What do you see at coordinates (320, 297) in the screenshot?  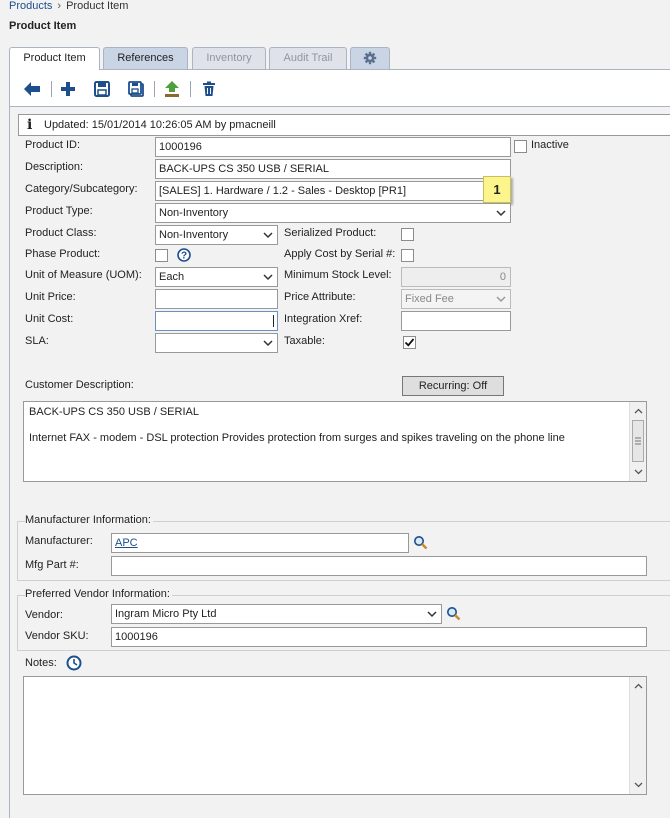 I see `price-attribute-label: Price Attribute:` at bounding box center [320, 297].